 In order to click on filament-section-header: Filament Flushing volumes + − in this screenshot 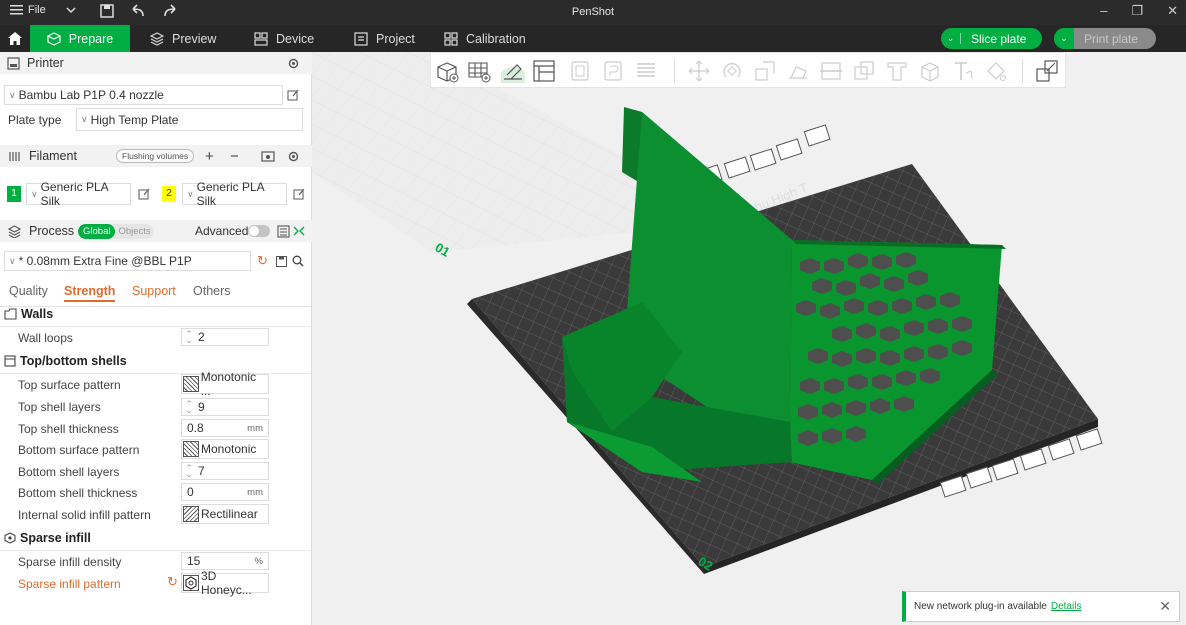, I will do `click(156, 156)`.